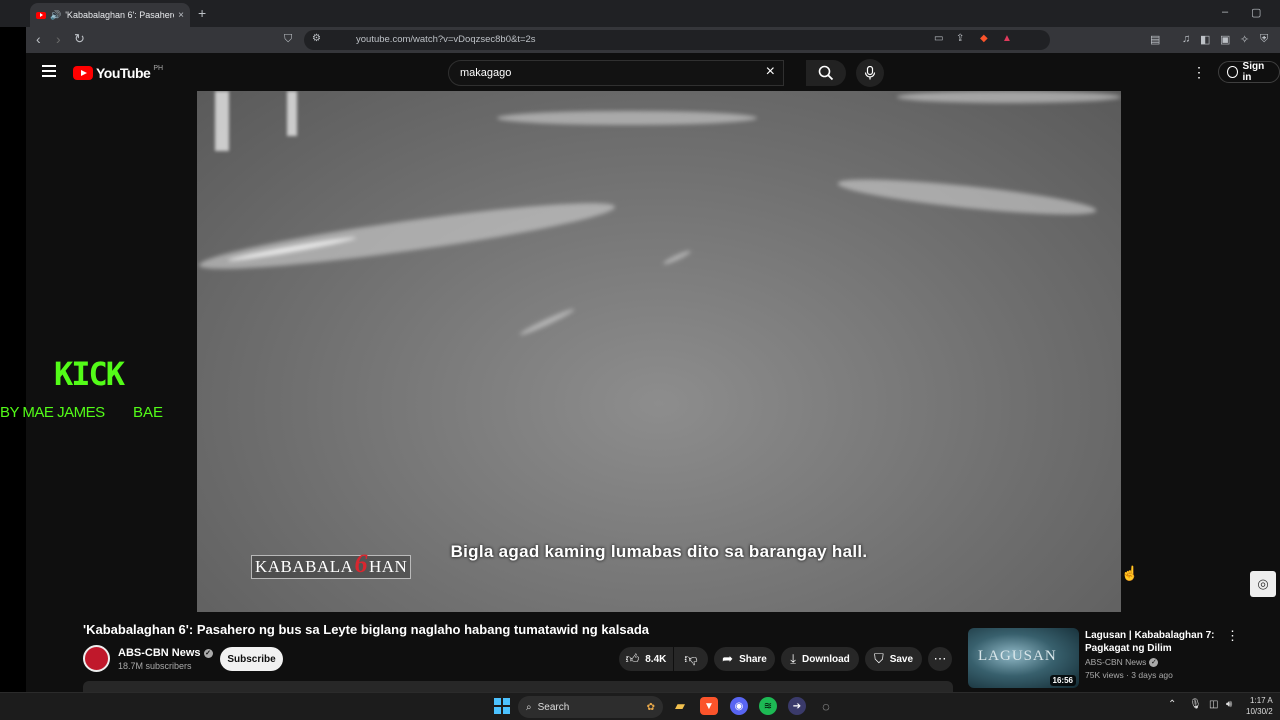 This screenshot has width=1280, height=720. Describe the element at coordinates (502, 706) in the screenshot. I see `windows-start-icon` at that location.